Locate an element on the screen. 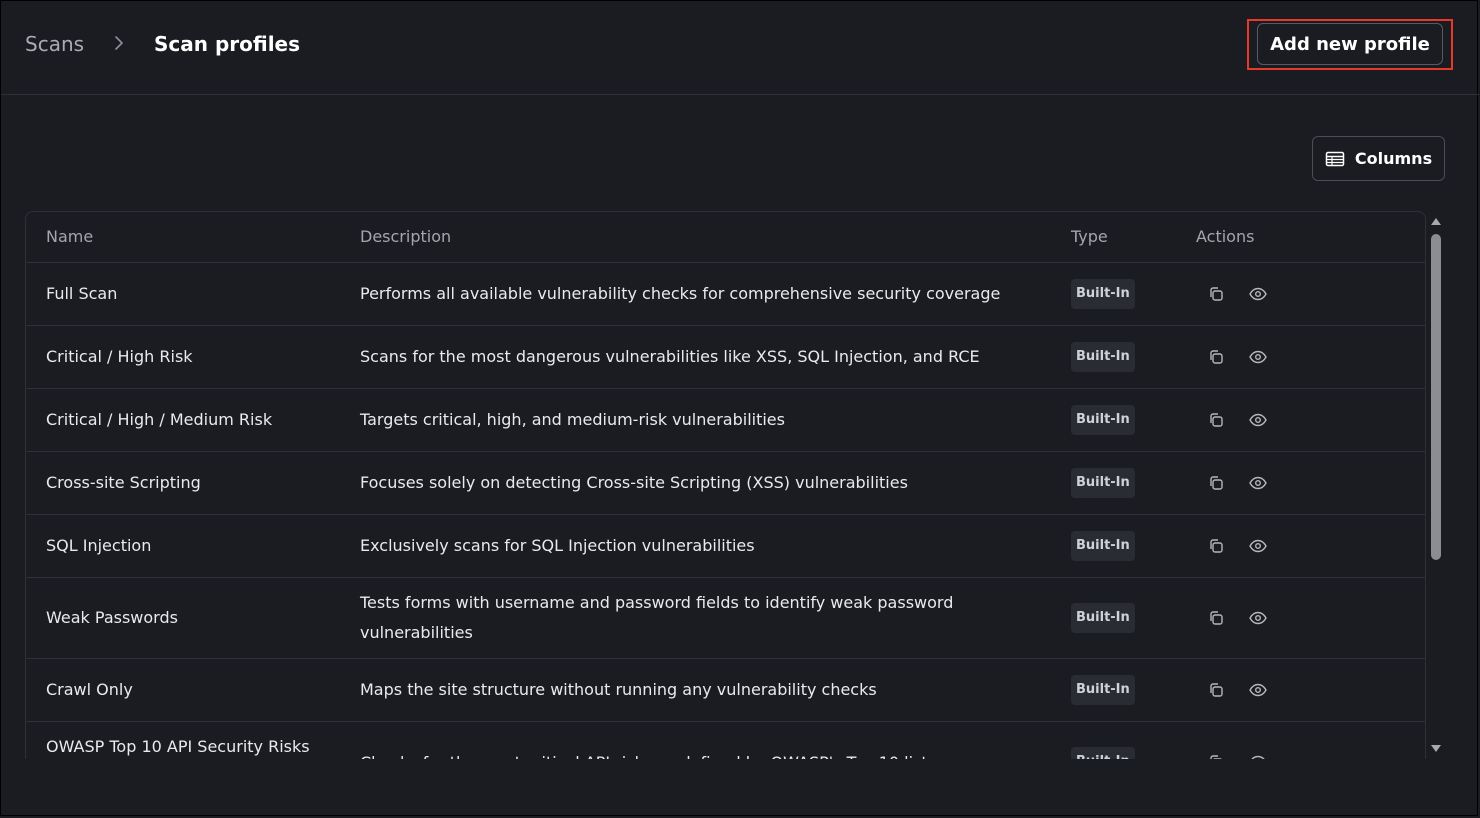 The width and height of the screenshot is (1480, 818). profile-name: Crawl Only is located at coordinates (89, 689).